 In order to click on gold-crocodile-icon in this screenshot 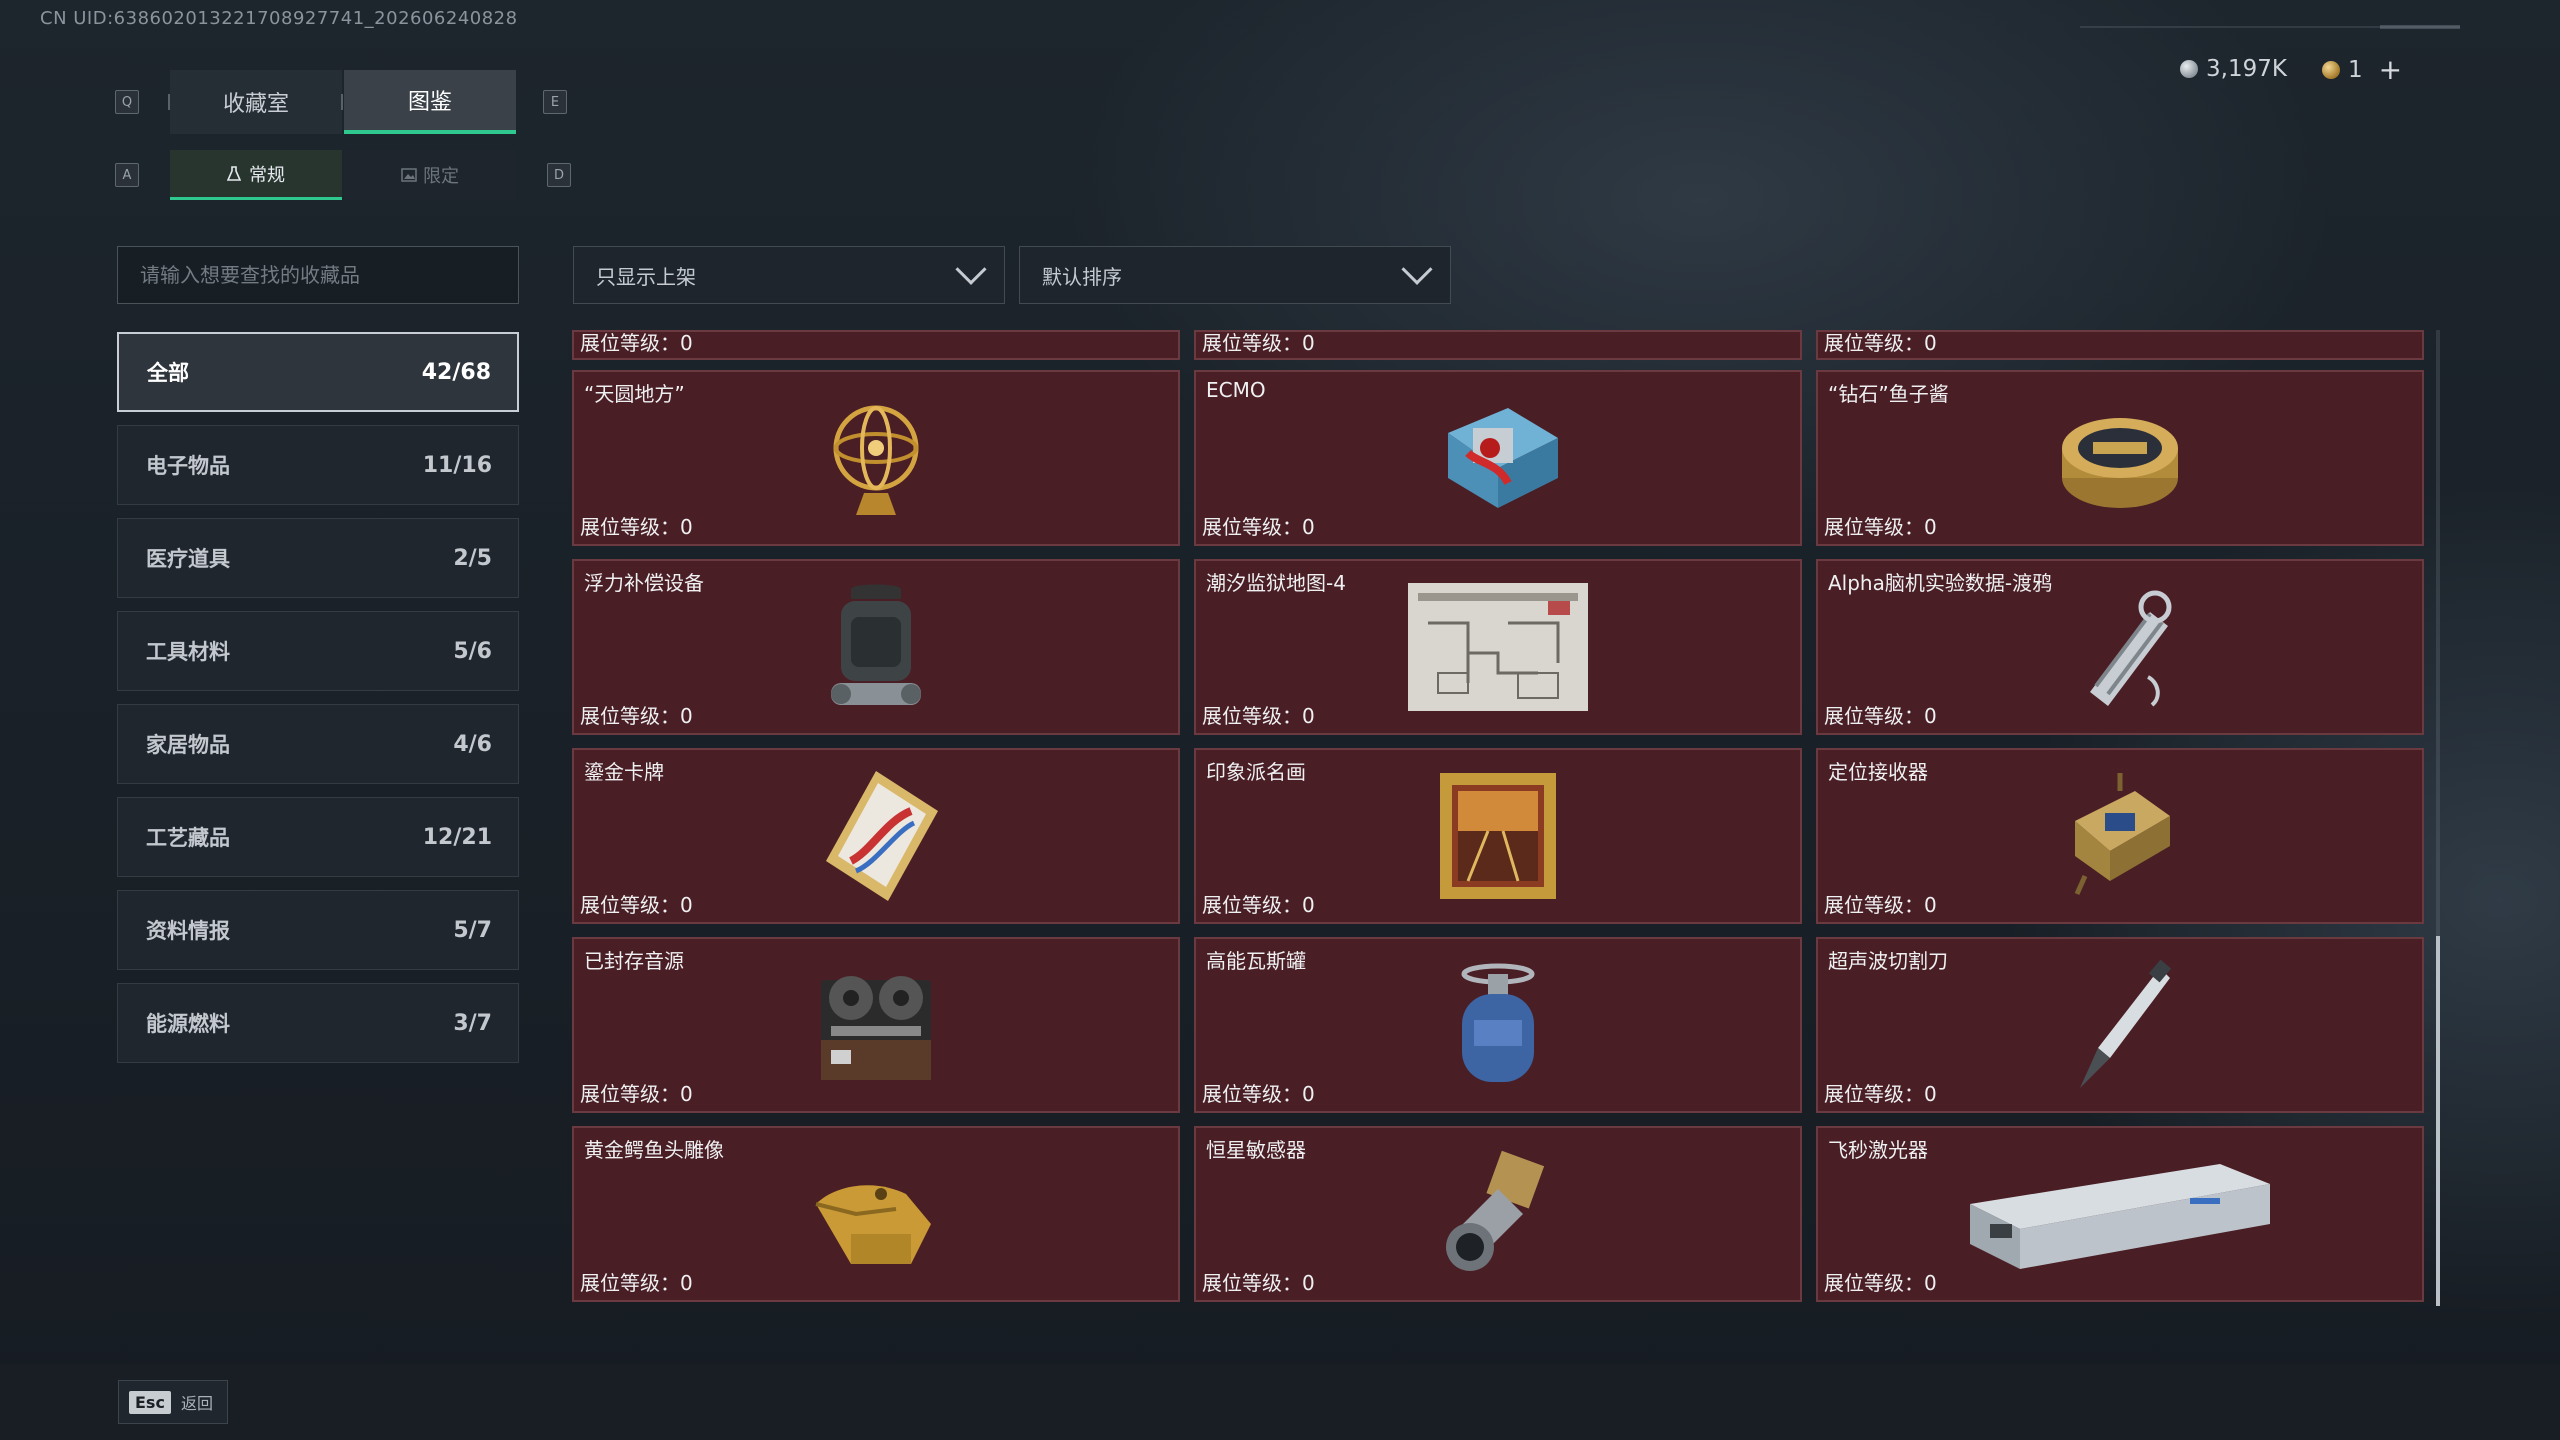, I will do `click(876, 1214)`.